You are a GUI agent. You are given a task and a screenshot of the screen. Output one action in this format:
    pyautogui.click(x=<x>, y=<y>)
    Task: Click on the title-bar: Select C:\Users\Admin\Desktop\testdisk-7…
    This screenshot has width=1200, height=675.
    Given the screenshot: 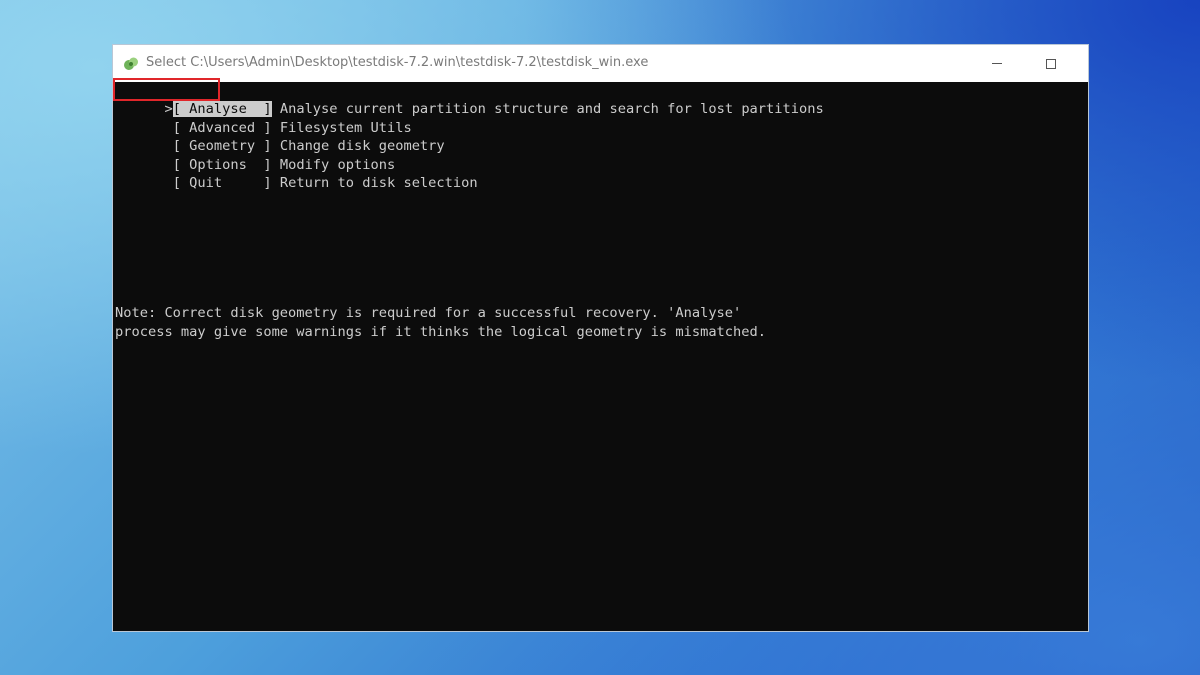 What is the action you would take?
    pyautogui.click(x=600, y=63)
    